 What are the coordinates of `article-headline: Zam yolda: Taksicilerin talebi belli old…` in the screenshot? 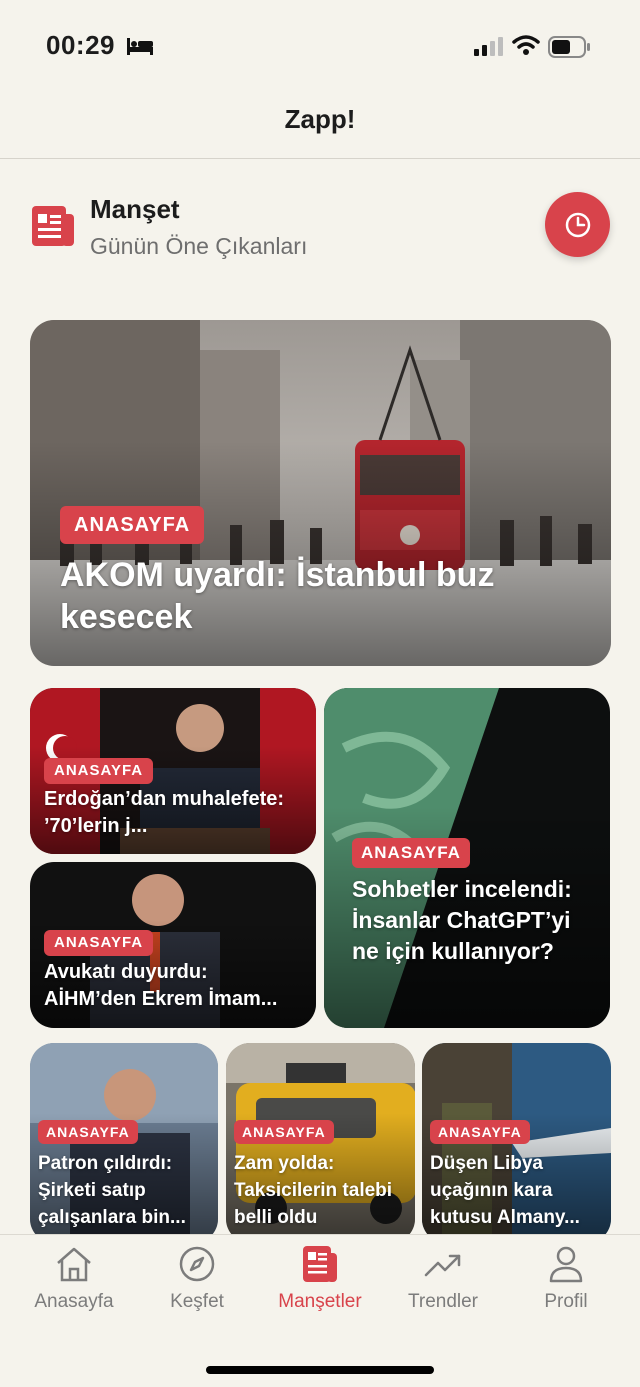 It's located at (313, 1190).